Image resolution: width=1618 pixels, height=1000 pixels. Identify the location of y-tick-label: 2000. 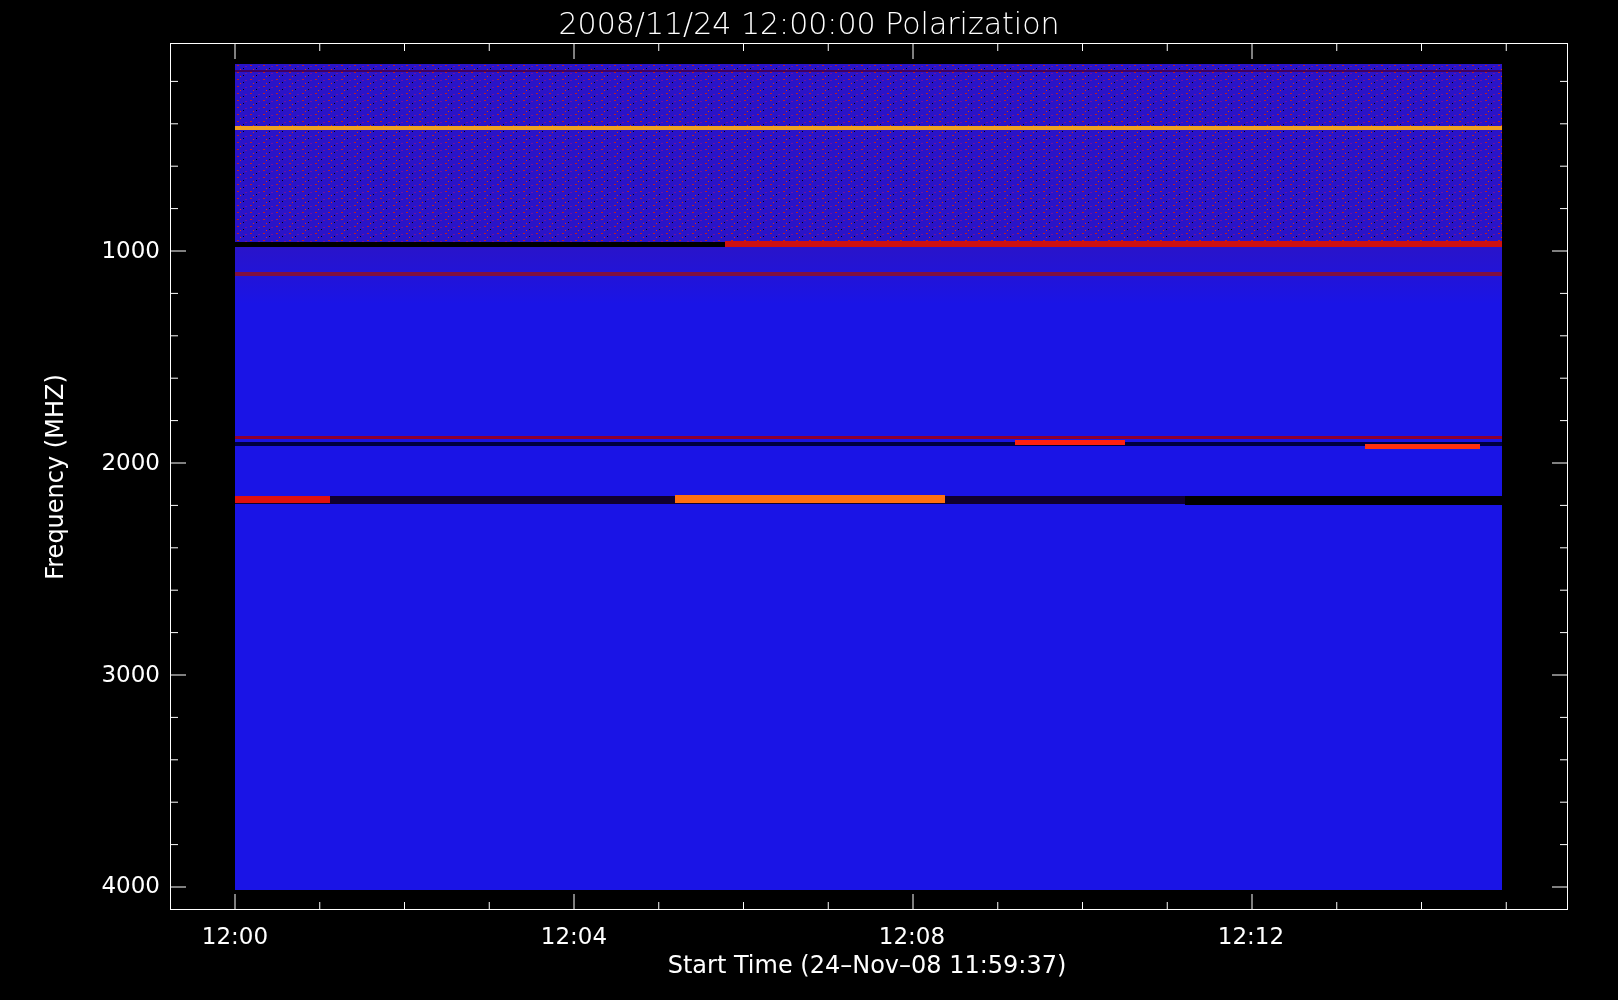
(130, 462).